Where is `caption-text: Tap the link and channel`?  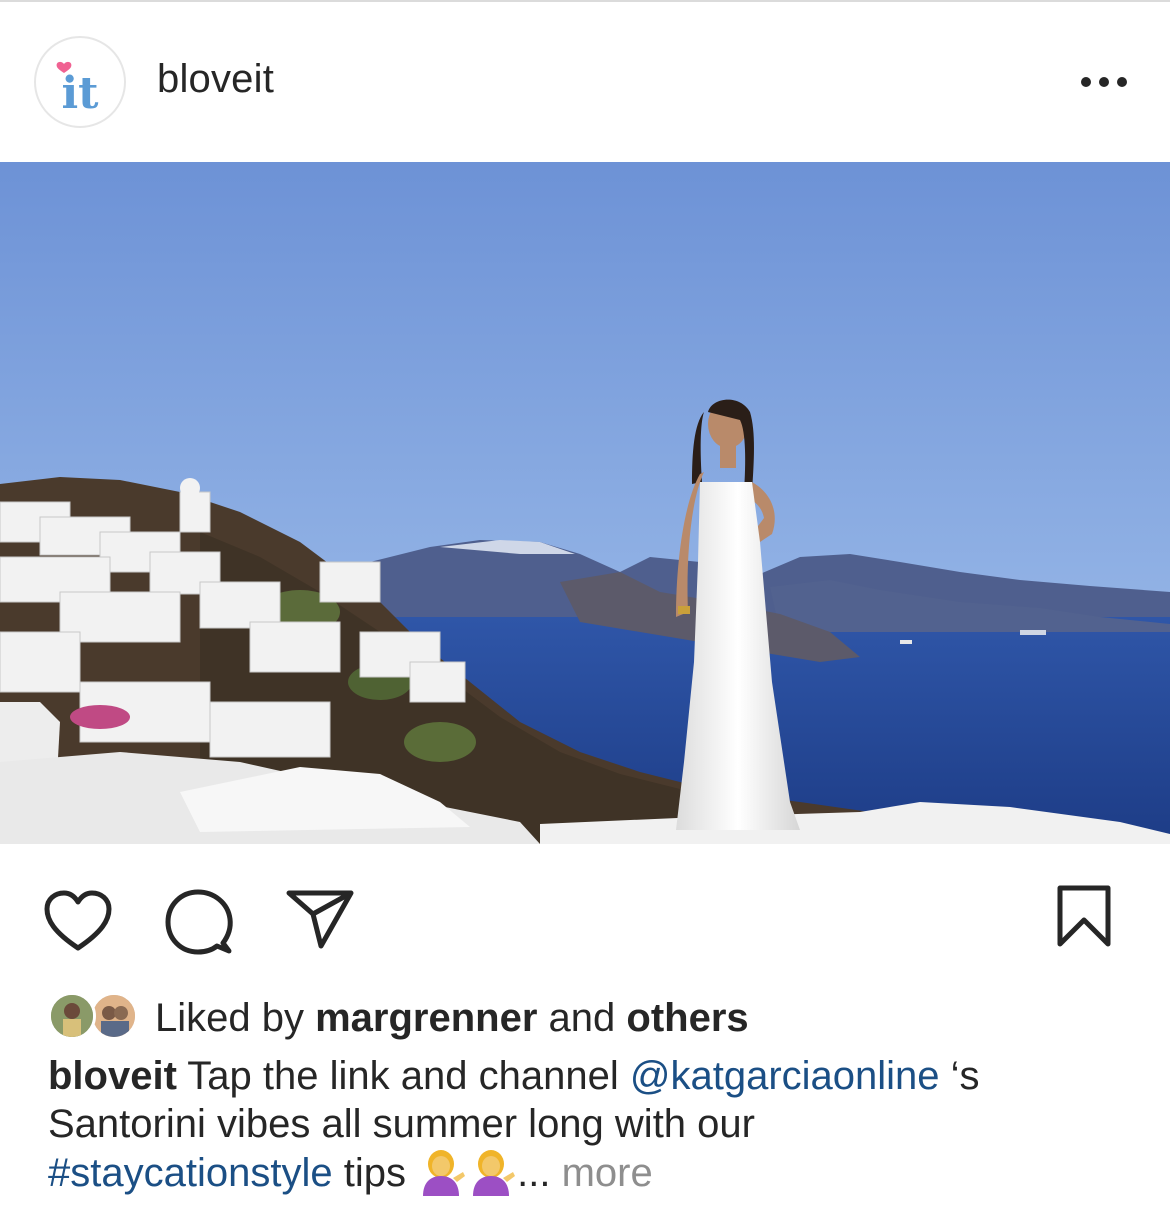 caption-text: Tap the link and channel is located at coordinates (403, 1076).